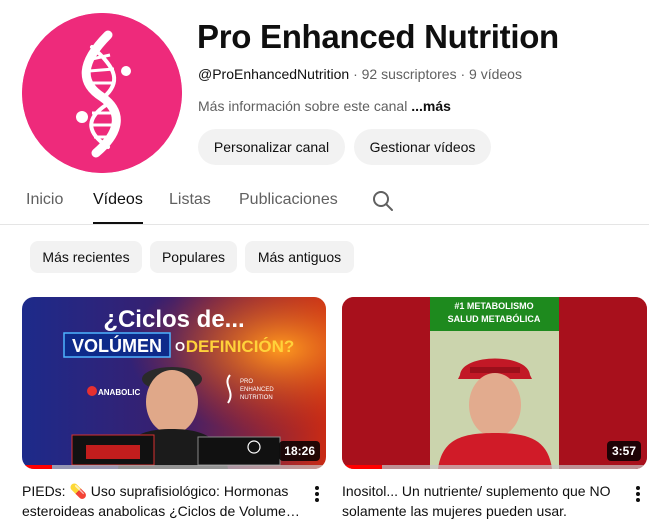 Image resolution: width=649 pixels, height=523 pixels. What do you see at coordinates (299, 451) in the screenshot?
I see `video-duration: 18:26` at bounding box center [299, 451].